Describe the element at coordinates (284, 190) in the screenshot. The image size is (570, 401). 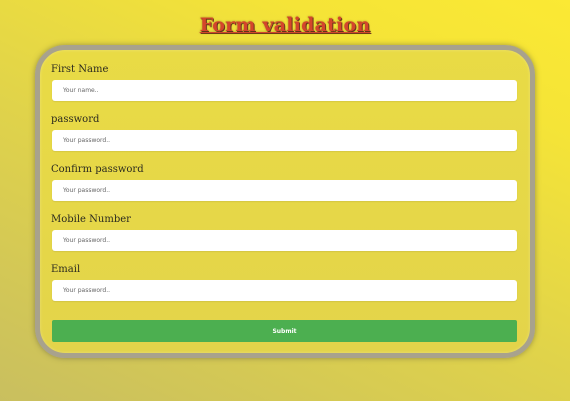
I see `confirm-password-input` at that location.